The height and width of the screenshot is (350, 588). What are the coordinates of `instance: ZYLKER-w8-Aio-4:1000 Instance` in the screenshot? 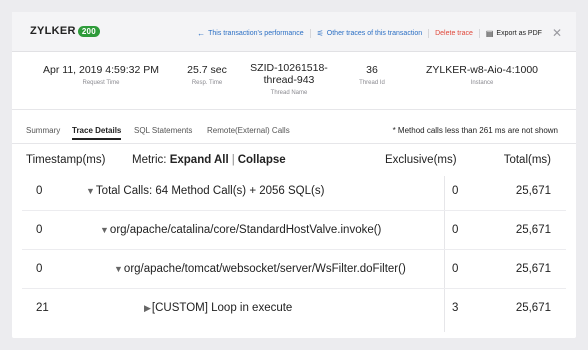 It's located at (482, 75).